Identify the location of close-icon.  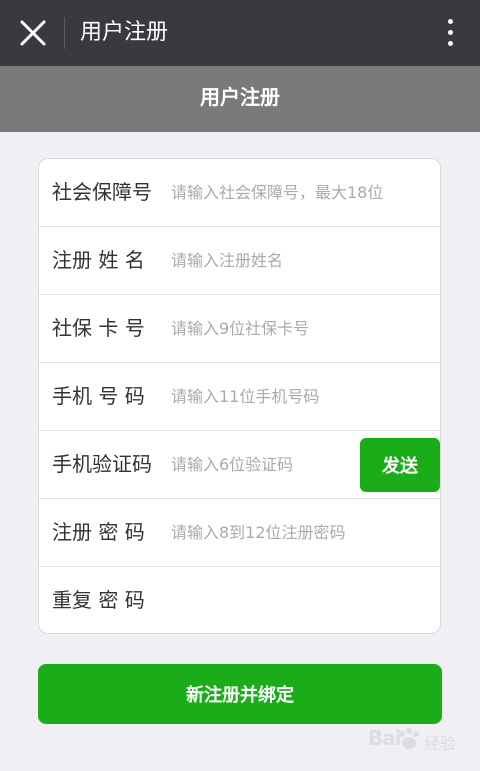
(33, 33).